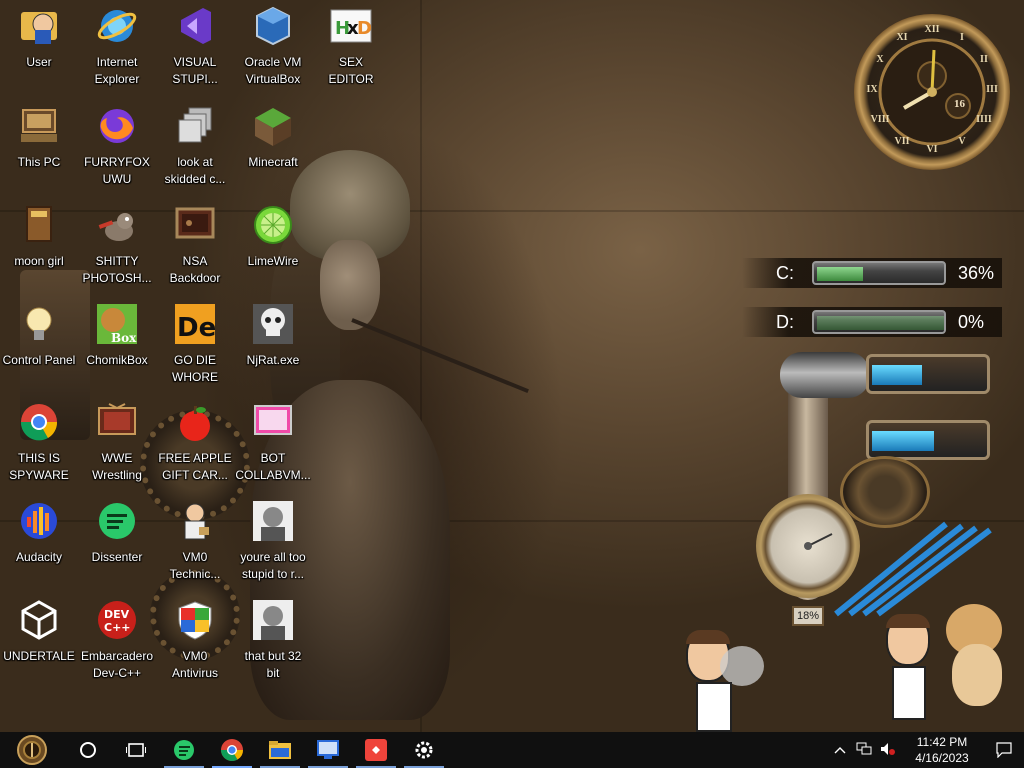  I want to click on wallpaper-figure-face, so click(350, 285).